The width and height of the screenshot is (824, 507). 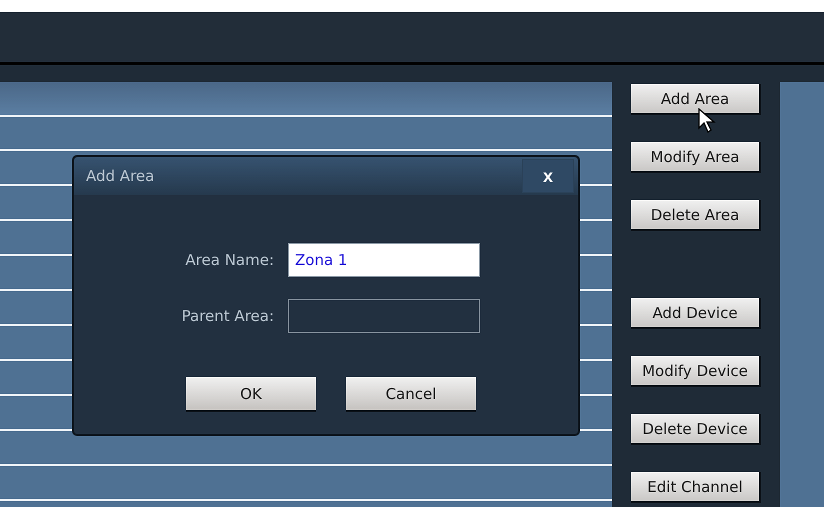 I want to click on side-button: Edit Channel, so click(x=696, y=487).